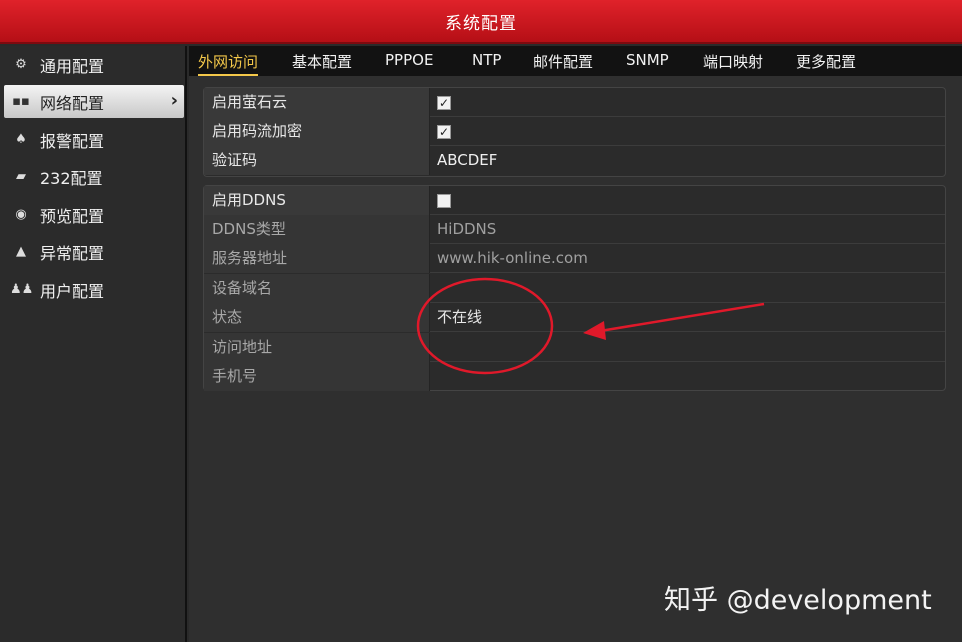  Describe the element at coordinates (72, 66) in the screenshot. I see `sidebar-item-label: 通用配置` at that location.